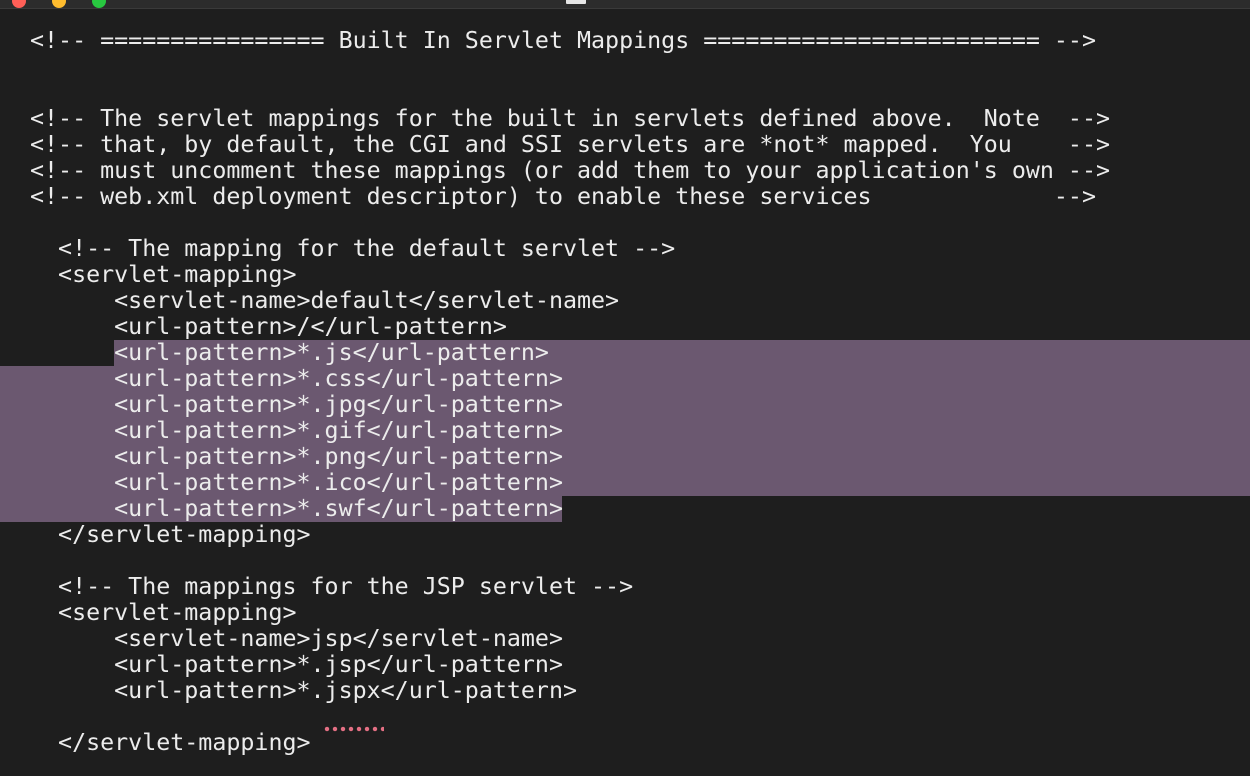  Describe the element at coordinates (576, 2) in the screenshot. I see `document-icon` at that location.